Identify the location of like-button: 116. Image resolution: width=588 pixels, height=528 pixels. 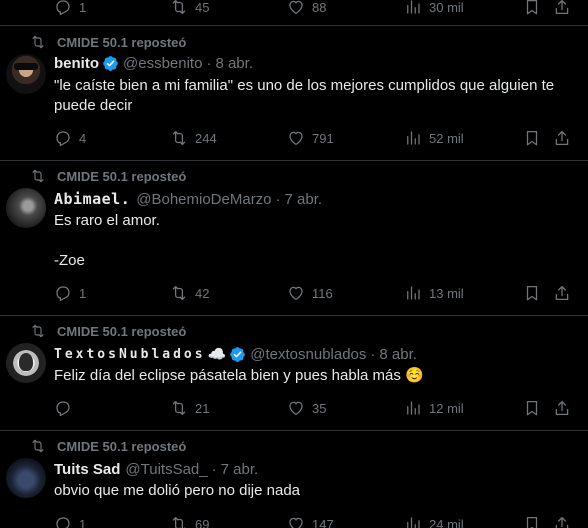
(310, 293).